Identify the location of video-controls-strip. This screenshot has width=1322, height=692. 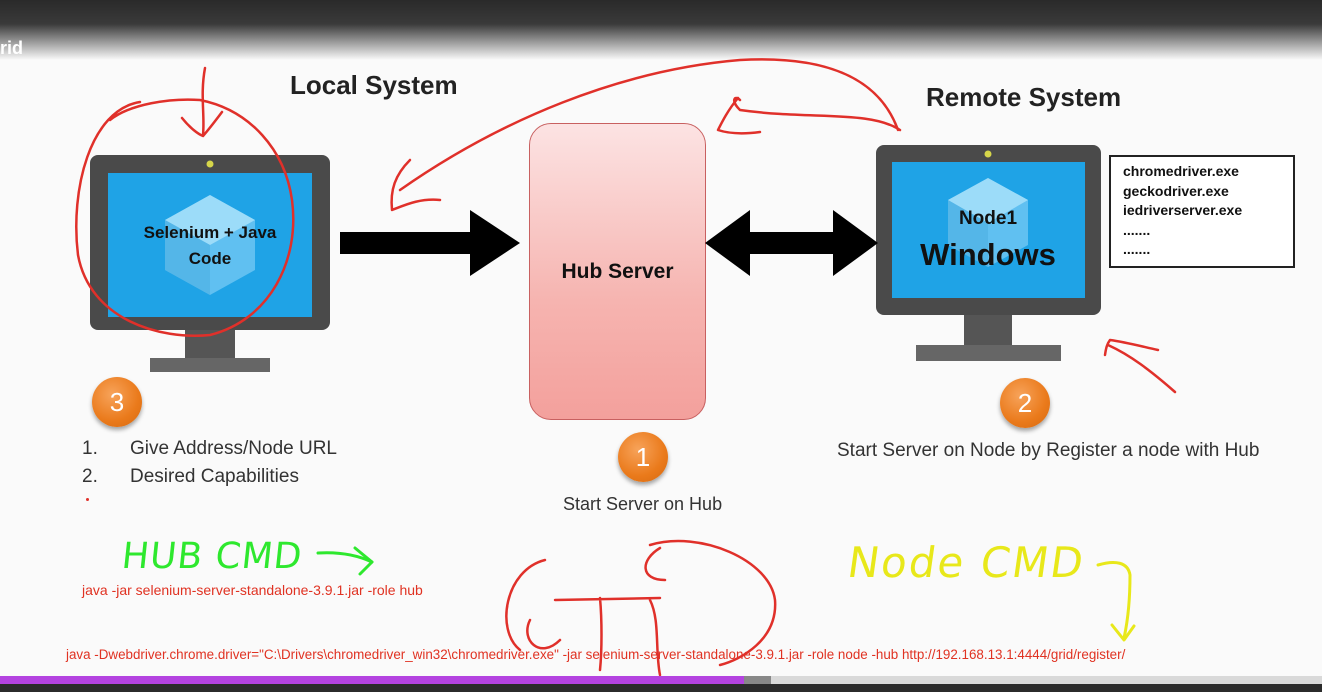
(661, 688).